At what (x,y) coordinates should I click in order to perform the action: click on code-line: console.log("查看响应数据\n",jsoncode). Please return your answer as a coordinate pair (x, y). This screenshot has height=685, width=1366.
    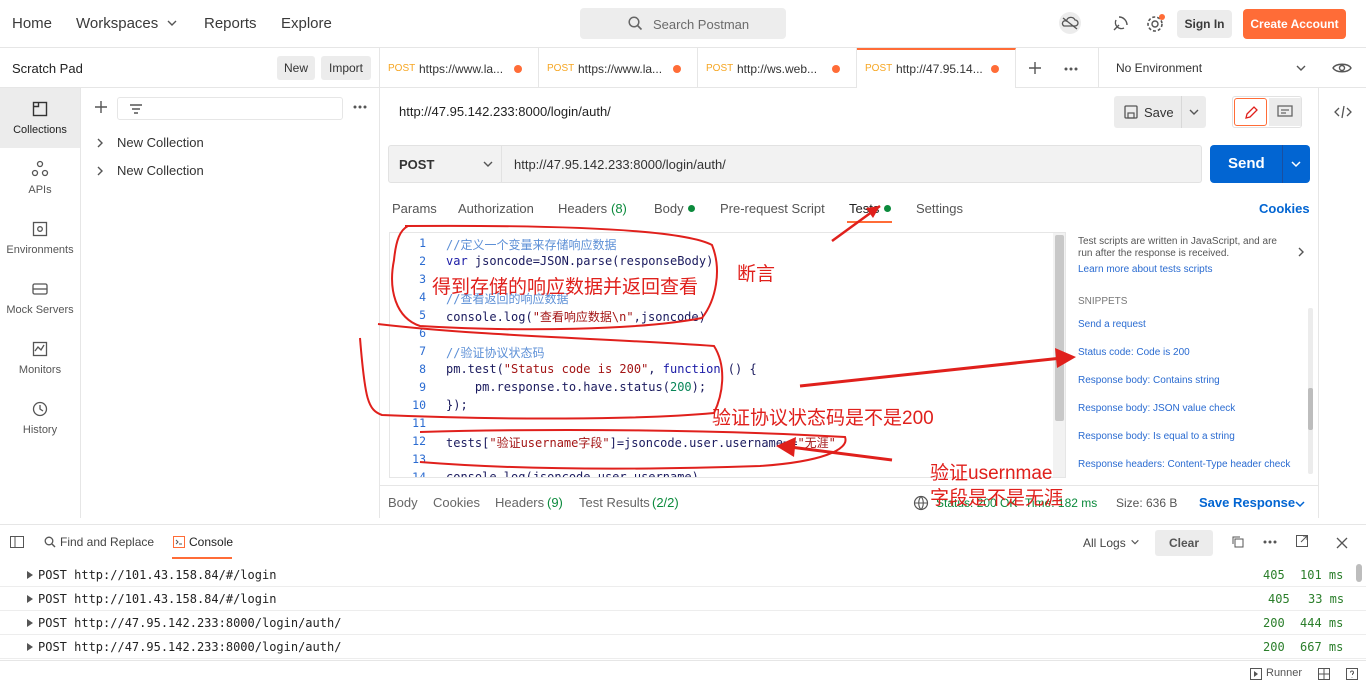
    Looking at the image, I should click on (576, 316).